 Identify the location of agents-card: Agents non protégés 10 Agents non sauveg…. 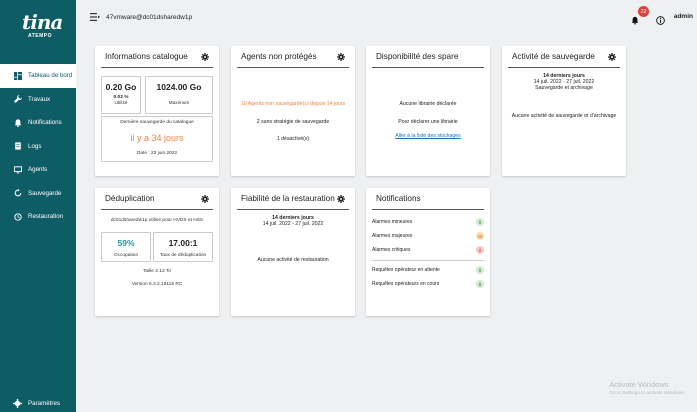
(293, 111).